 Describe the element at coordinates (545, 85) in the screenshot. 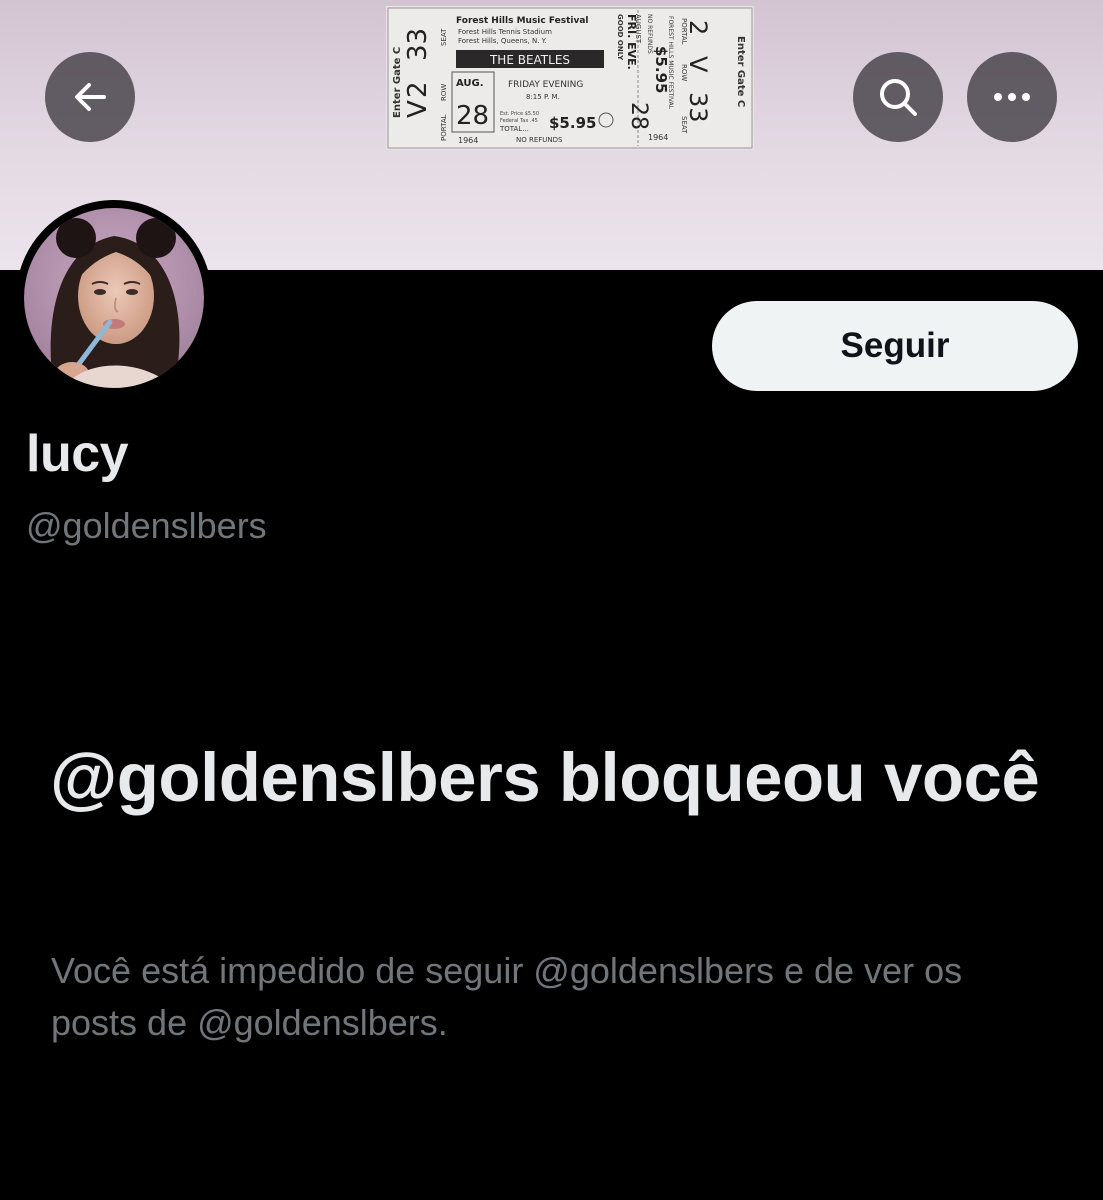

I see `svg-text: FRIDAY EVENING` at that location.